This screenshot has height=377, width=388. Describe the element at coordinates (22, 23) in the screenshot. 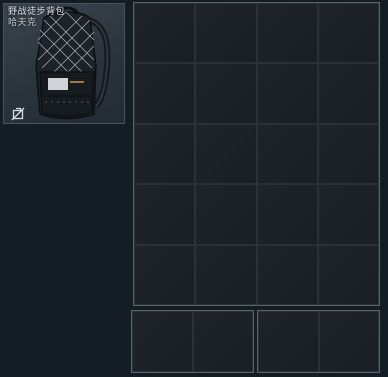

I see `item-subtitle: 哈夫克` at that location.